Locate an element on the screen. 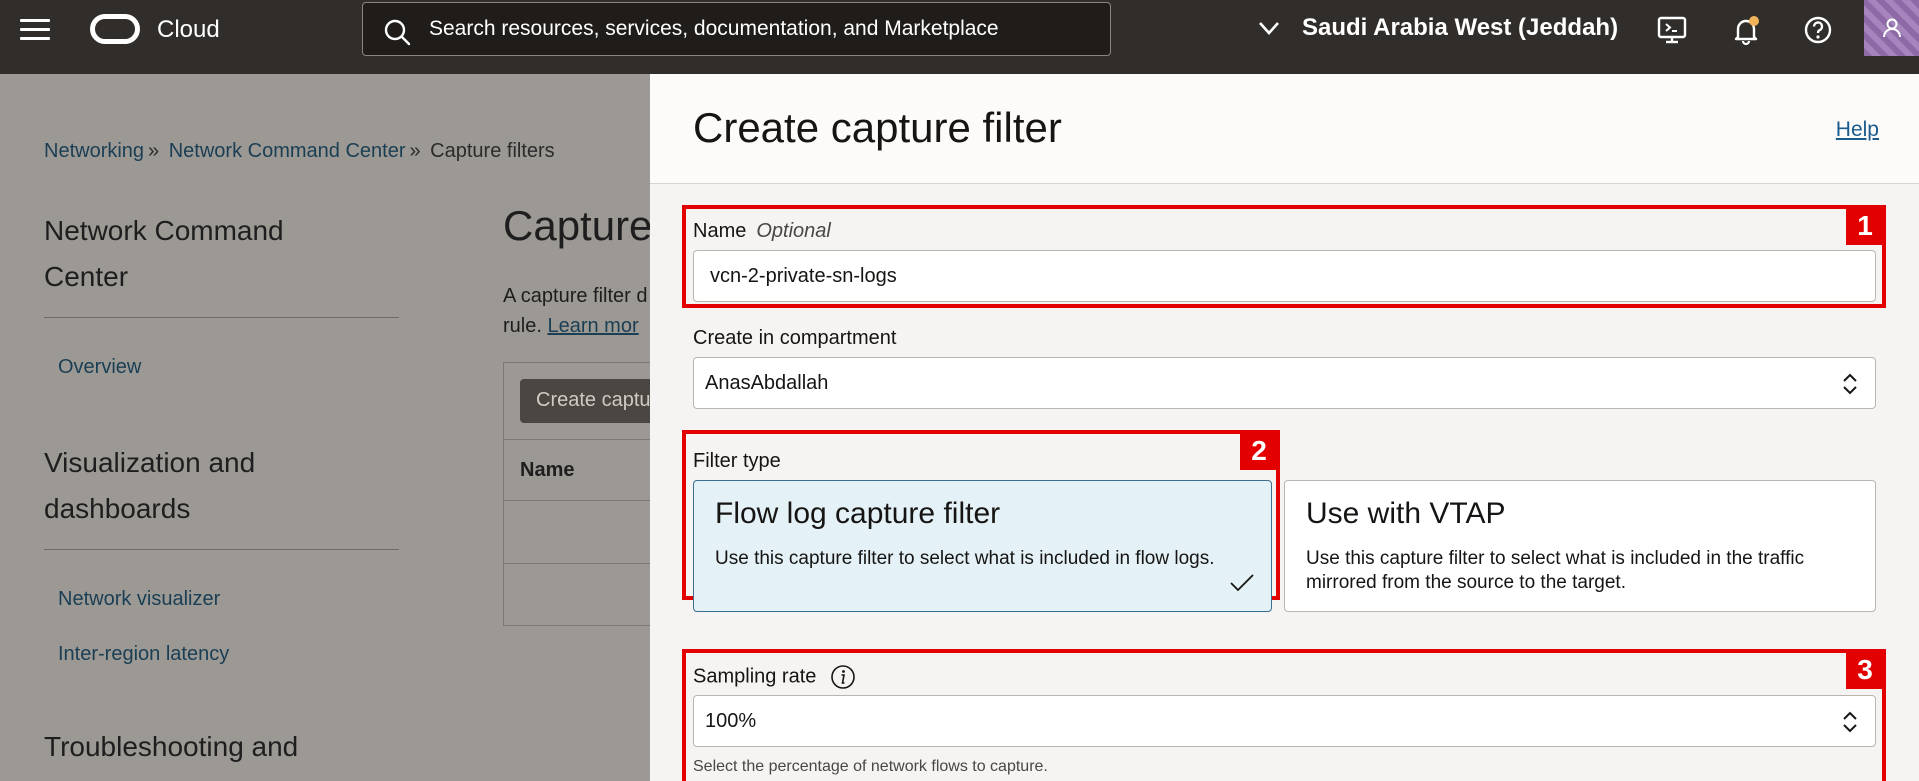 The width and height of the screenshot is (1919, 781). callout-number-3: 3 is located at coordinates (1865, 670).